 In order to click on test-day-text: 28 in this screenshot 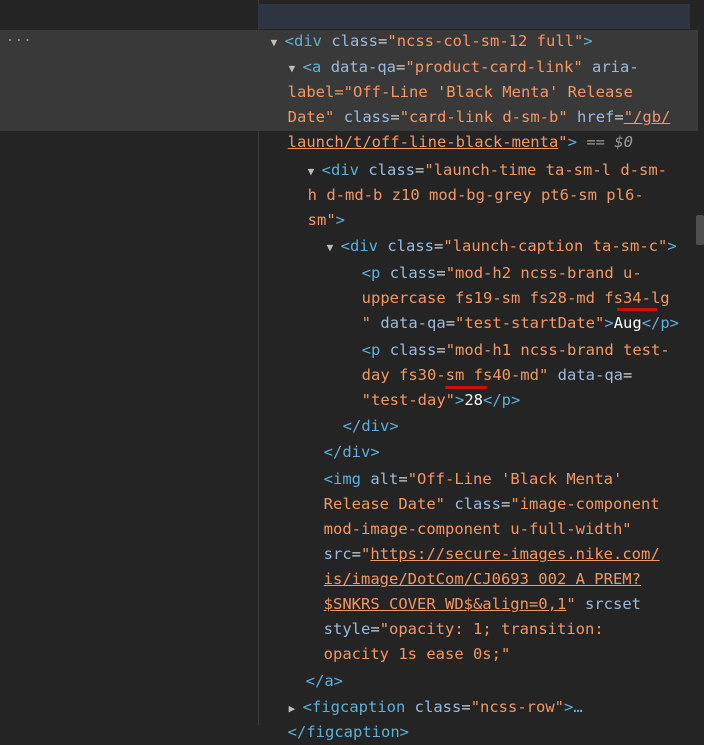, I will do `click(473, 400)`.